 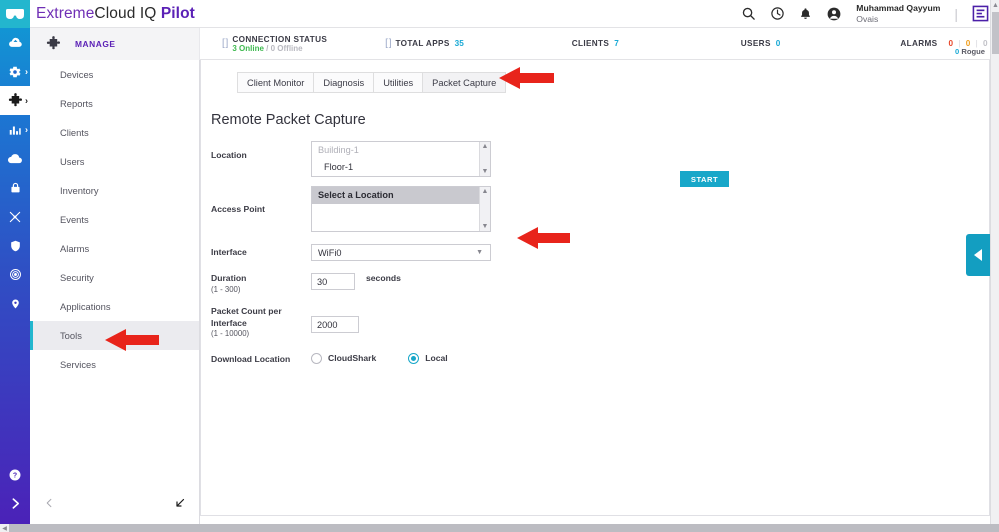 What do you see at coordinates (114, 161) in the screenshot?
I see `menu-item-users: Users` at bounding box center [114, 161].